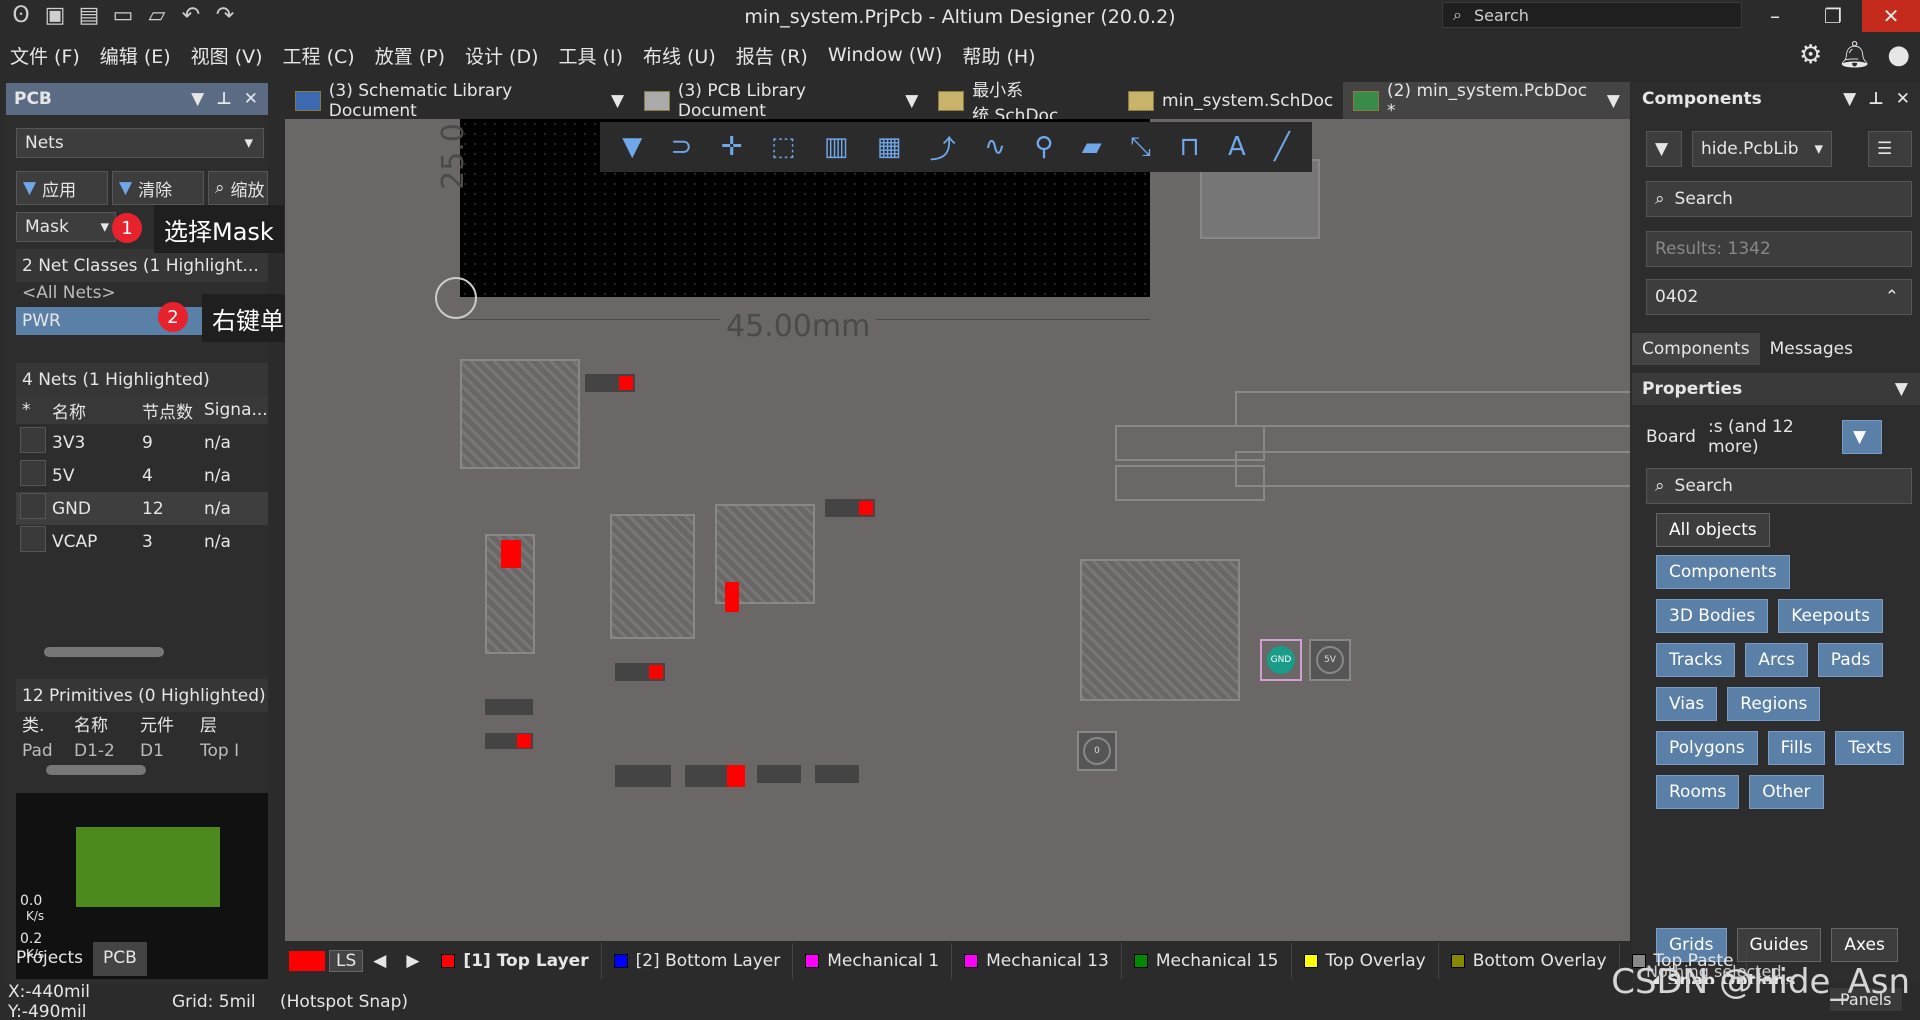 The image size is (1920, 1020). I want to click on line-icon: ╱, so click(1282, 147).